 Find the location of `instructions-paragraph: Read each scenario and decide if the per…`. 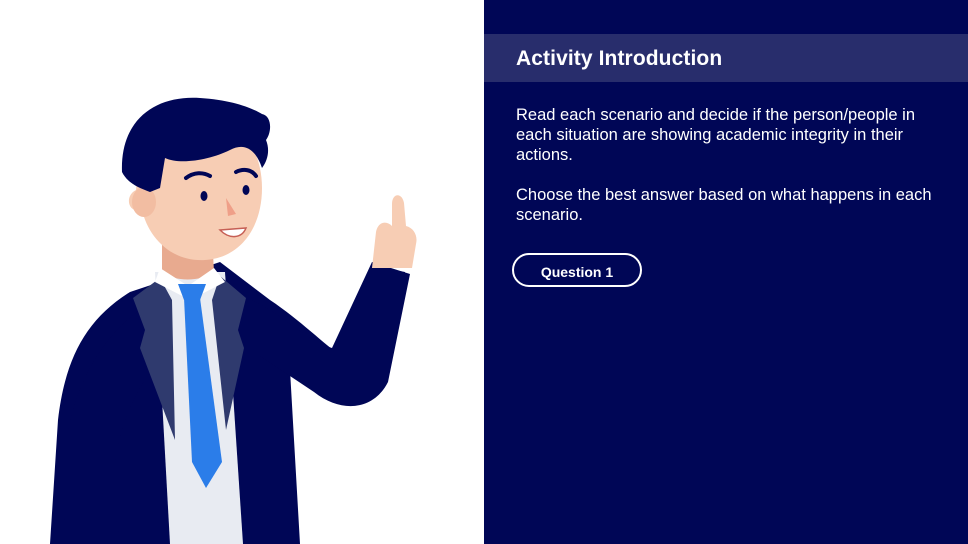

instructions-paragraph: Read each scenario and decide if the per… is located at coordinates (716, 135).